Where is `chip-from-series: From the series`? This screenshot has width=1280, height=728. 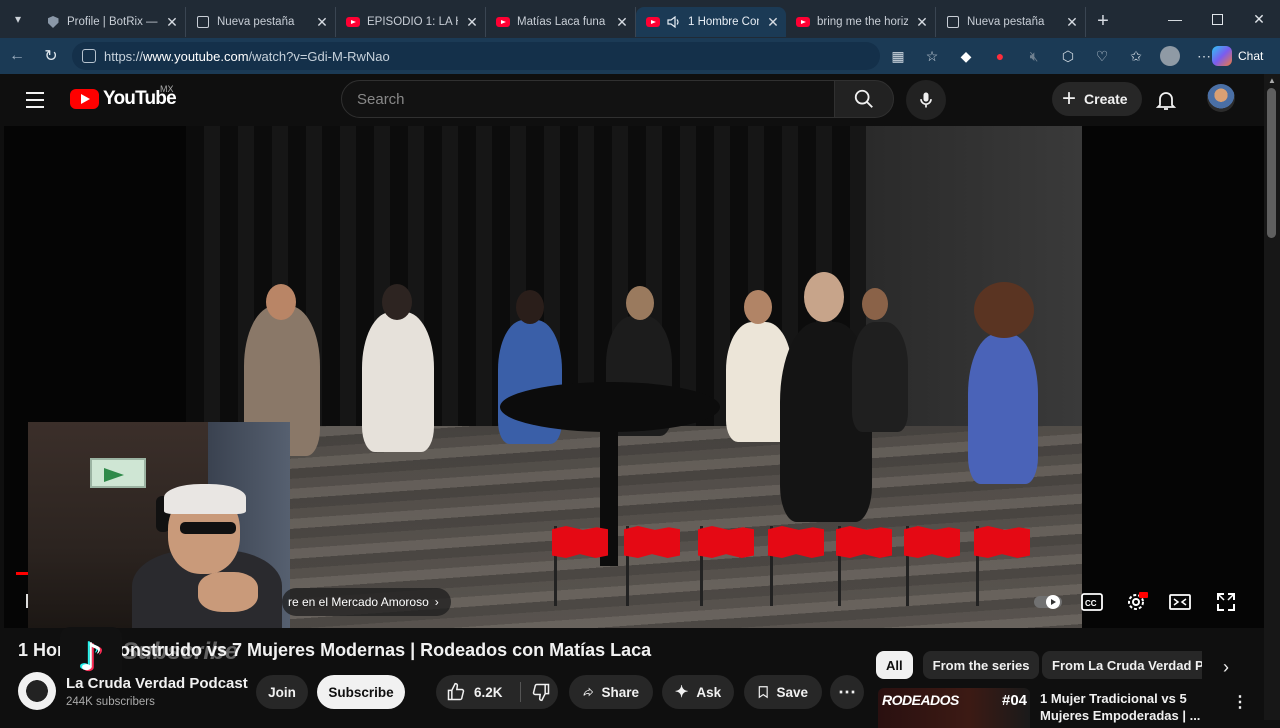 chip-from-series: From the series is located at coordinates (981, 665).